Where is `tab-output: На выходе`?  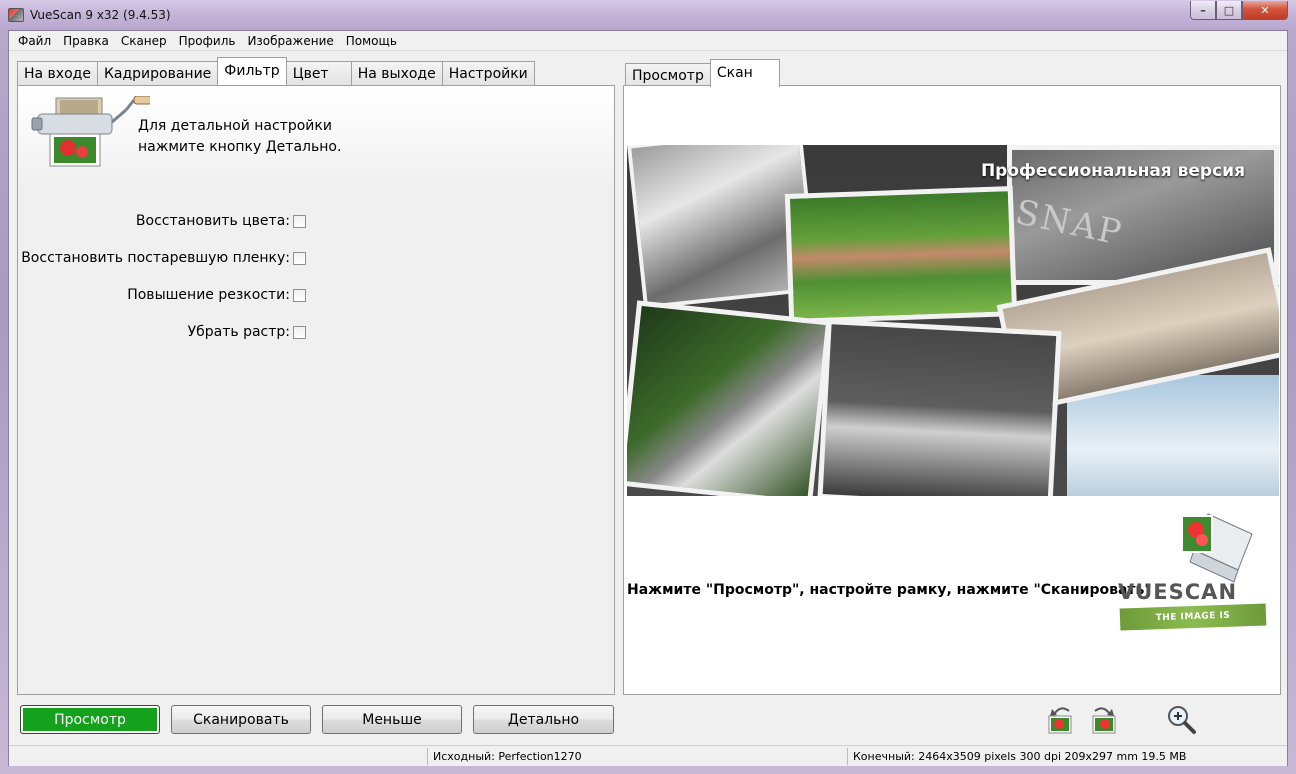
tab-output: На выходе is located at coordinates (396, 73).